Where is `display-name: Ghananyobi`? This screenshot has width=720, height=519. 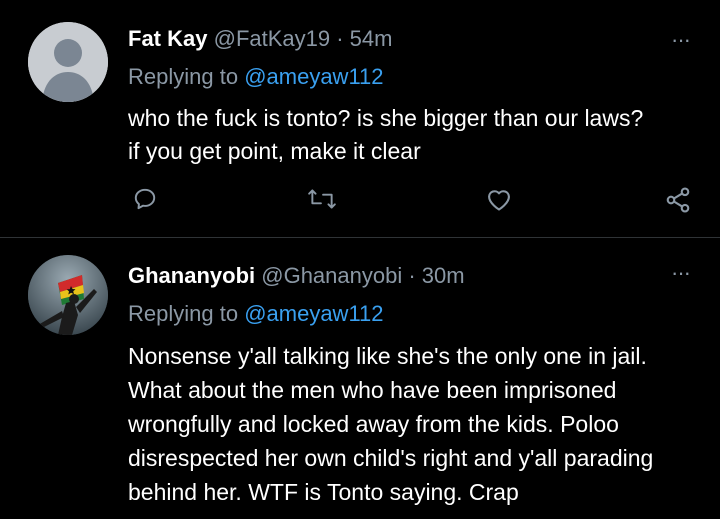
display-name: Ghananyobi is located at coordinates (191, 275).